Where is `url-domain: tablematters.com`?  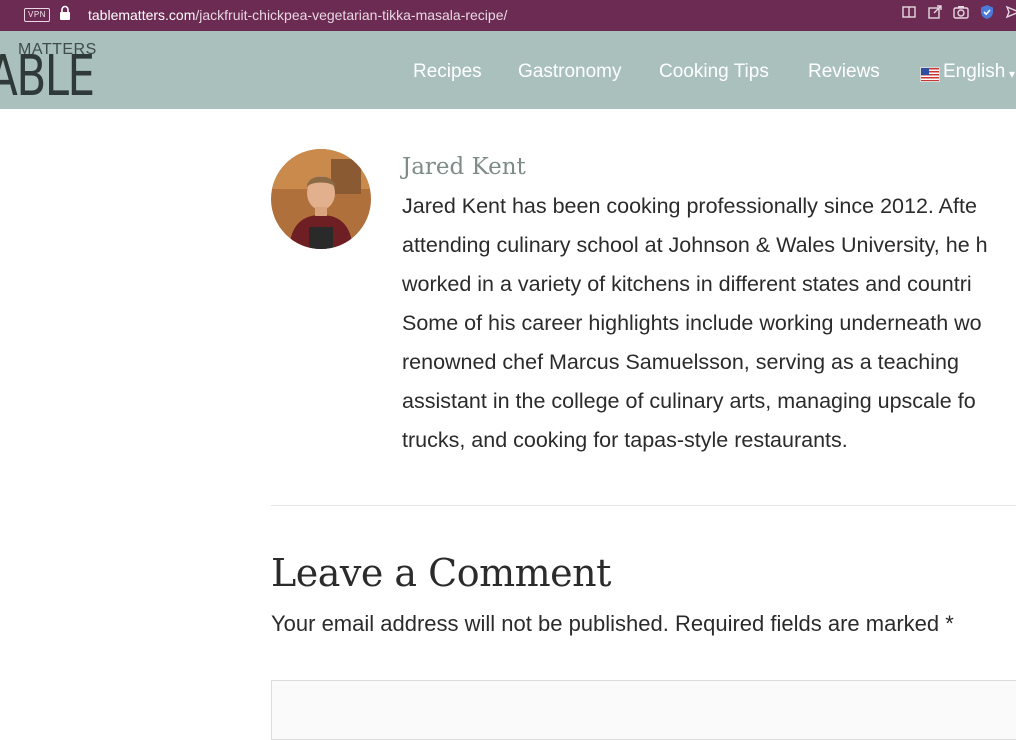
url-domain: tablematters.com is located at coordinates (142, 15).